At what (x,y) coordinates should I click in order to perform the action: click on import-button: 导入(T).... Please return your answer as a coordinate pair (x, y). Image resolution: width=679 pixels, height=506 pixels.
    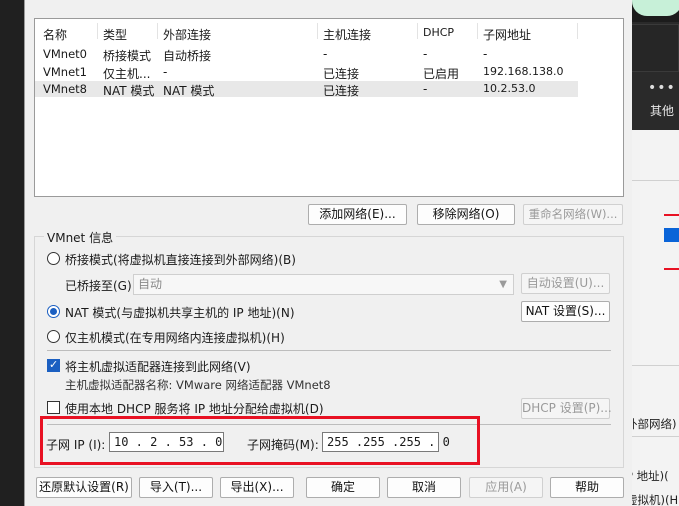
    Looking at the image, I should click on (176, 487).